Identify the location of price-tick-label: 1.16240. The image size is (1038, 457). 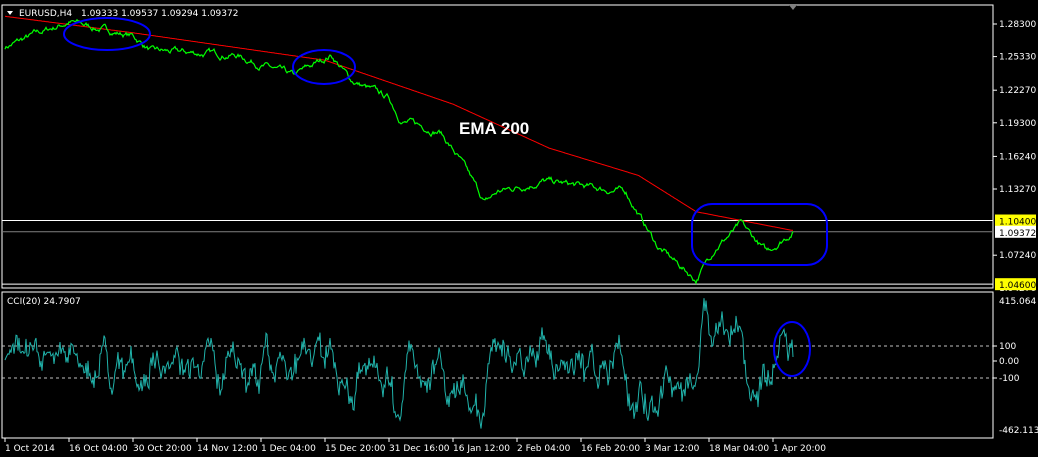
(1017, 157).